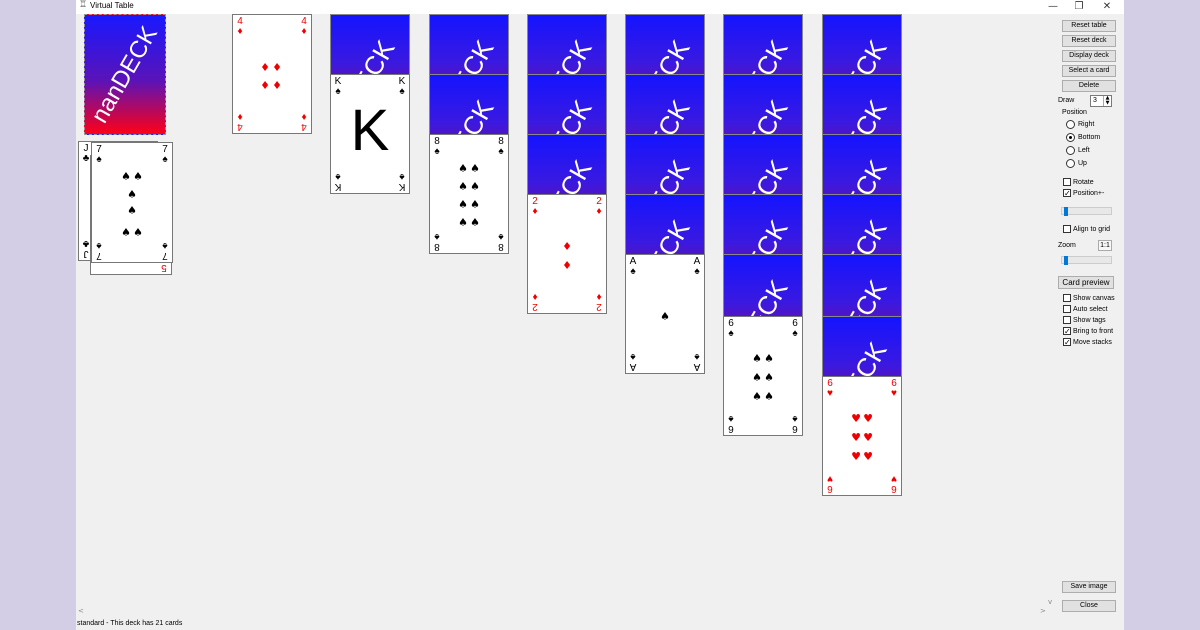  What do you see at coordinates (1067, 298) in the screenshot?
I see `show-canvas-checkbox` at bounding box center [1067, 298].